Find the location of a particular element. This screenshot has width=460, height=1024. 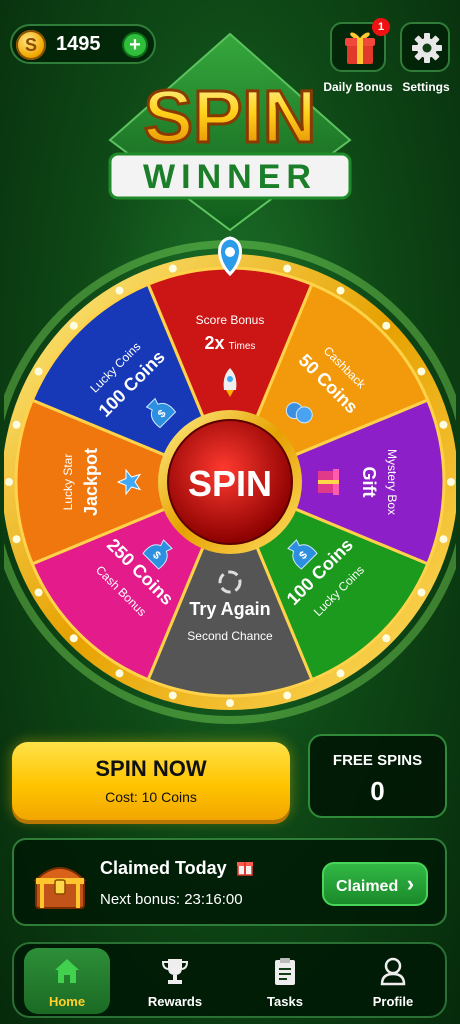

wheel-segment-title: Mystery Box is located at coordinates (392, 482).